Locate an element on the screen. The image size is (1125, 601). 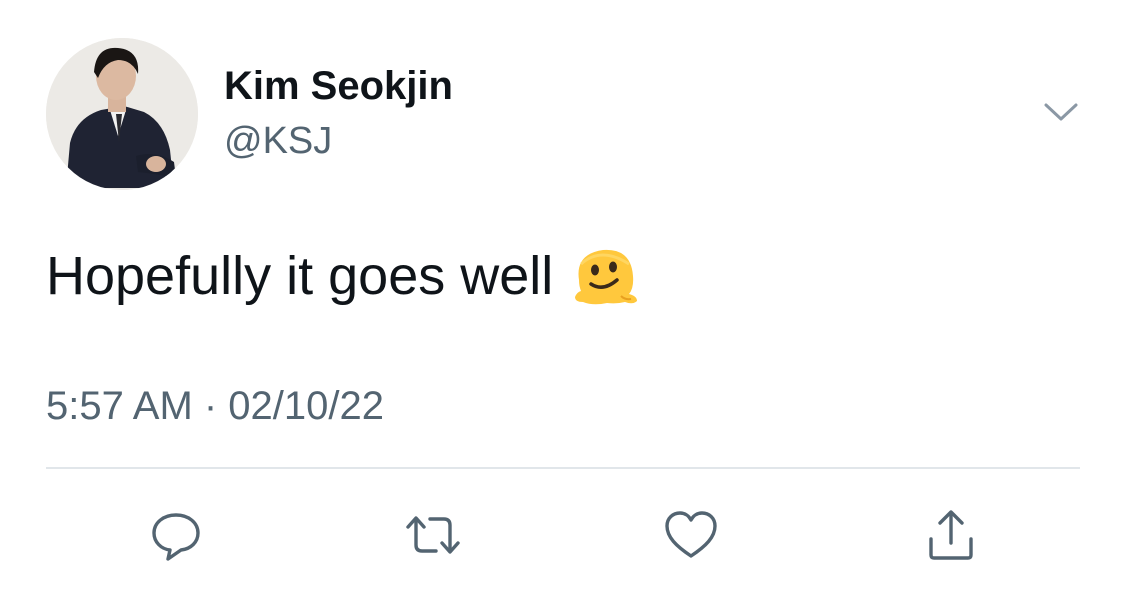
like-button is located at coordinates (691, 535).